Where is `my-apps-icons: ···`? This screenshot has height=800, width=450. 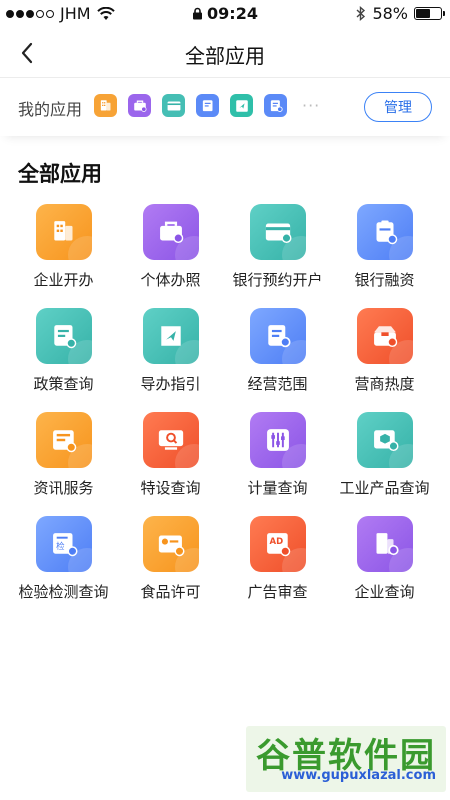
my-apps-icons: ··· is located at coordinates (207, 105).